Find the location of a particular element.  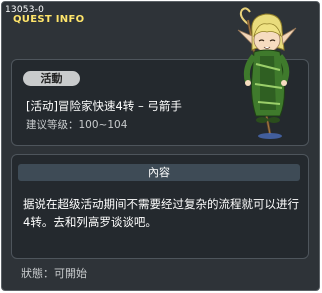

level-range: 100~104 is located at coordinates (103, 125).